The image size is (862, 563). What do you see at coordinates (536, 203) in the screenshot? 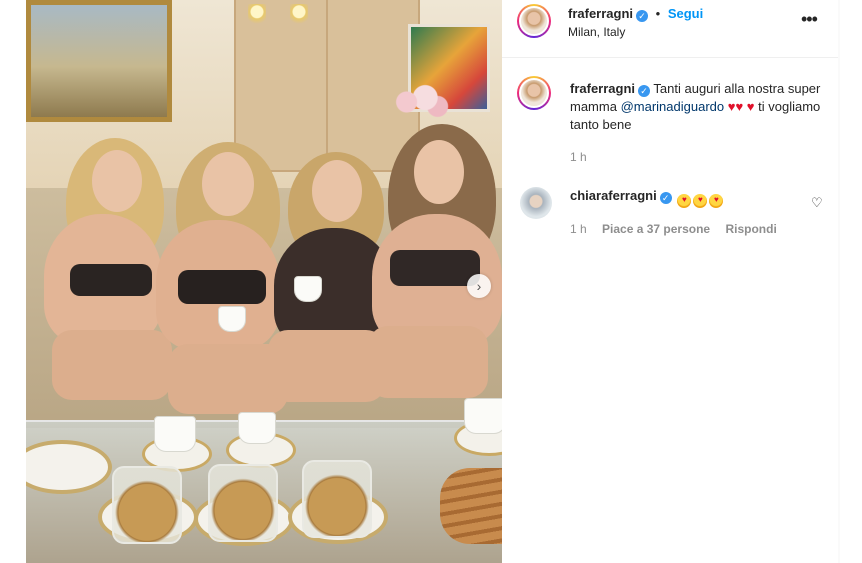
I see `commenter-avatar` at bounding box center [536, 203].